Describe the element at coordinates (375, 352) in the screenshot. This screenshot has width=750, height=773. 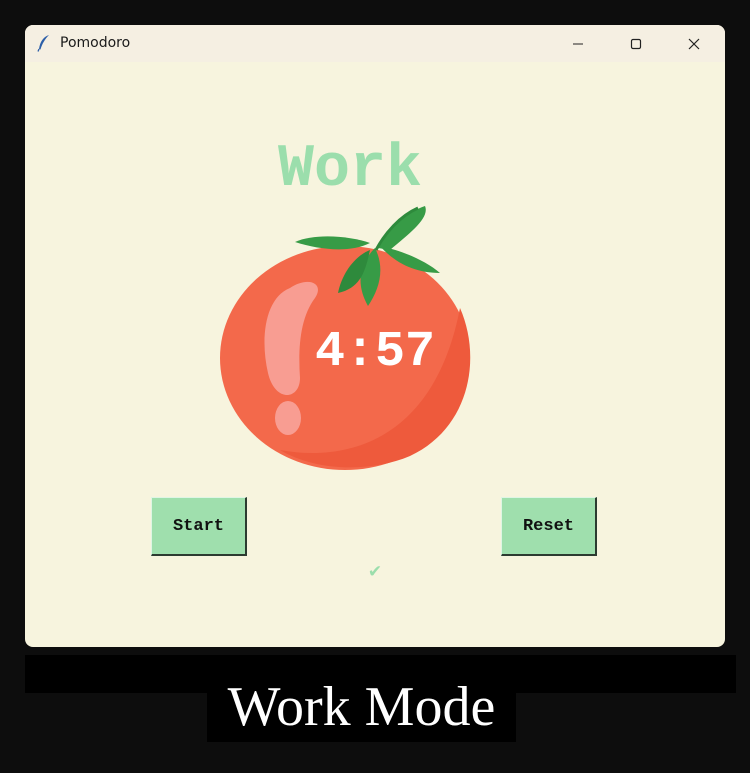
I see `timer-display: 4:57` at that location.